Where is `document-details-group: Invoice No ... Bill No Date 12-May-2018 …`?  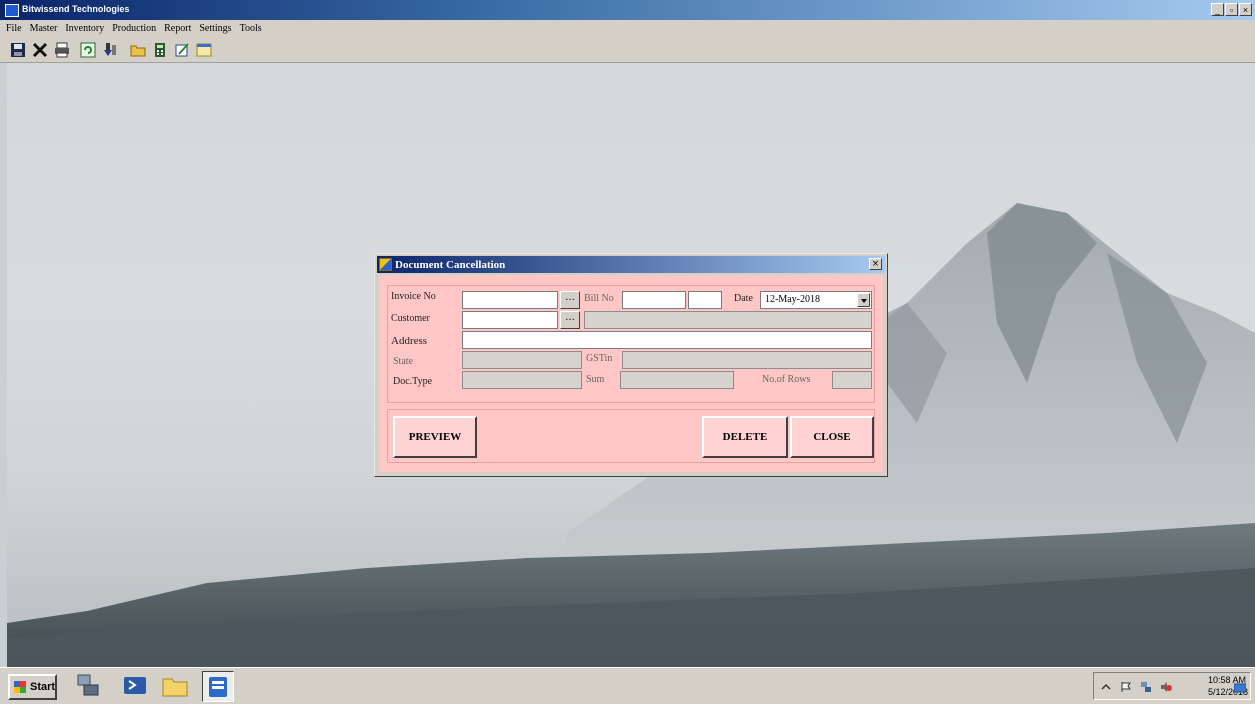
document-details-group: Invoice No ... Bill No Date 12-May-2018 … is located at coordinates (631, 344).